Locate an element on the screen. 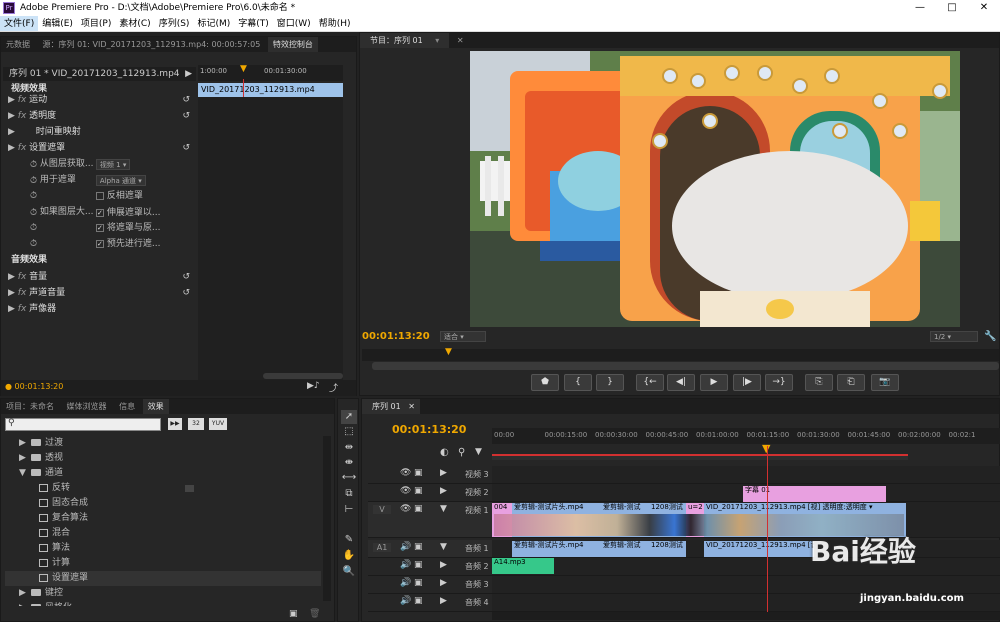 Image resolution: width=1000 pixels, height=622 pixels. program-zoom-scrollbar is located at coordinates (685, 366).